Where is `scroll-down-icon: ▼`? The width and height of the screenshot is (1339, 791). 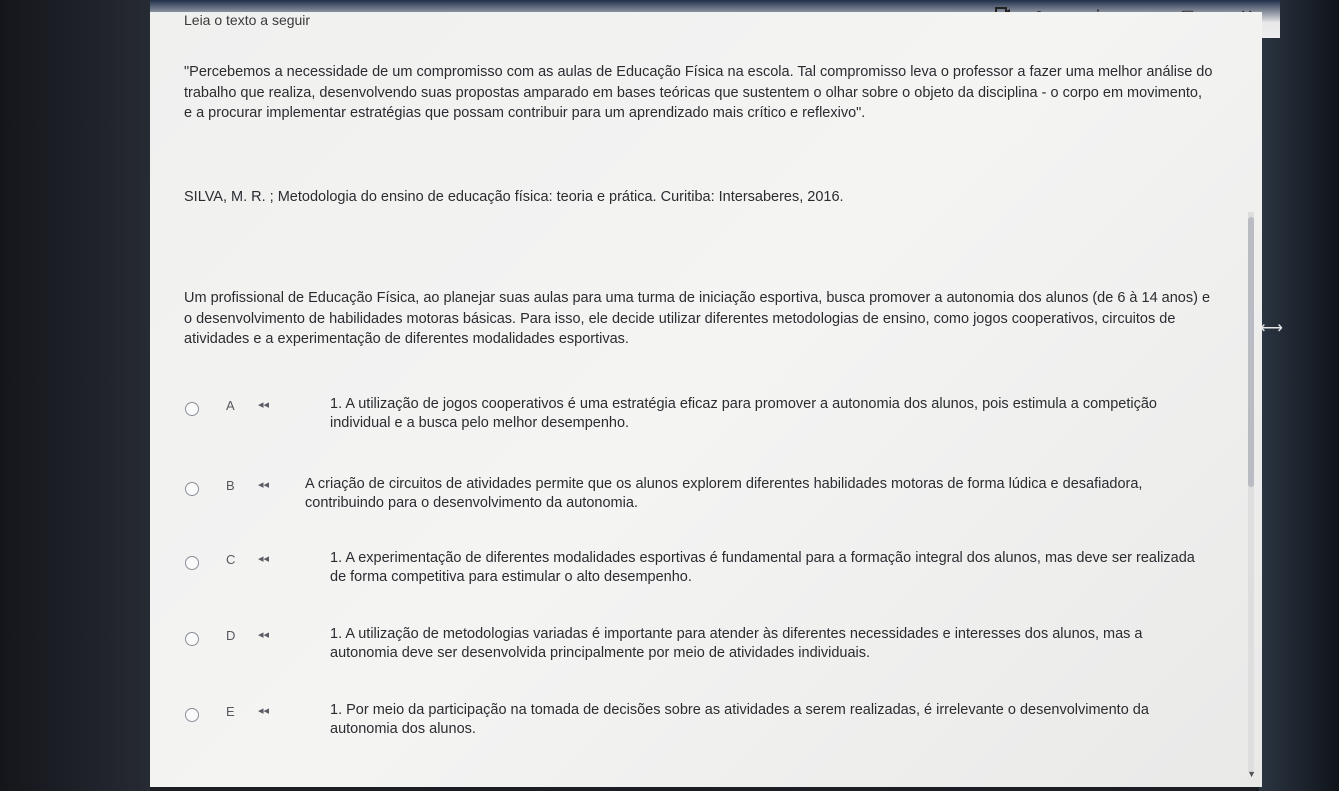 scroll-down-icon: ▼ is located at coordinates (1251, 774).